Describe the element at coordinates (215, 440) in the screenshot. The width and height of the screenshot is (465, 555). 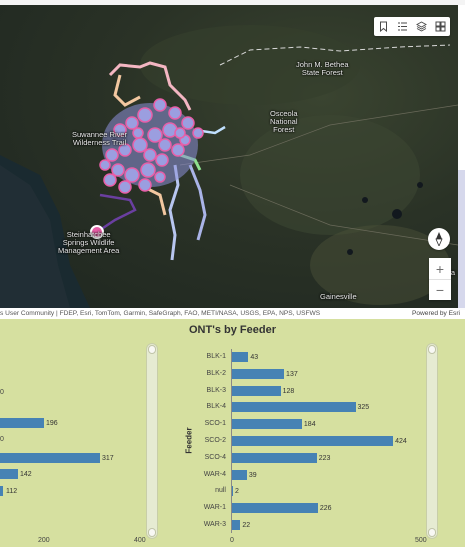
I see `category-label: SCO-2` at that location.